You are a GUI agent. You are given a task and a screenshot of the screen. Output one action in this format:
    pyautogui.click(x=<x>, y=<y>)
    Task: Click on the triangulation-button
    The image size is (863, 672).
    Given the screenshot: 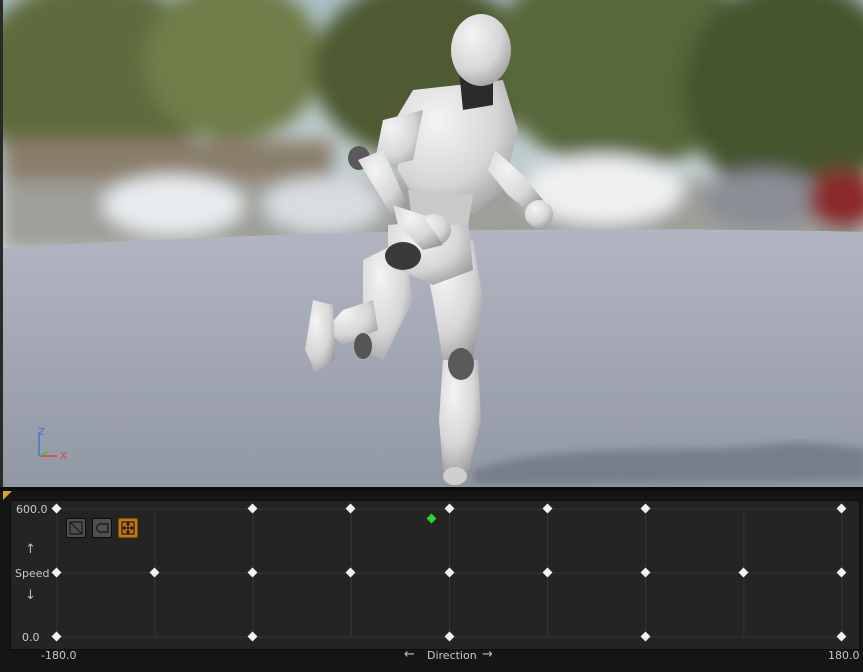 What is the action you would take?
    pyautogui.click(x=76, y=528)
    